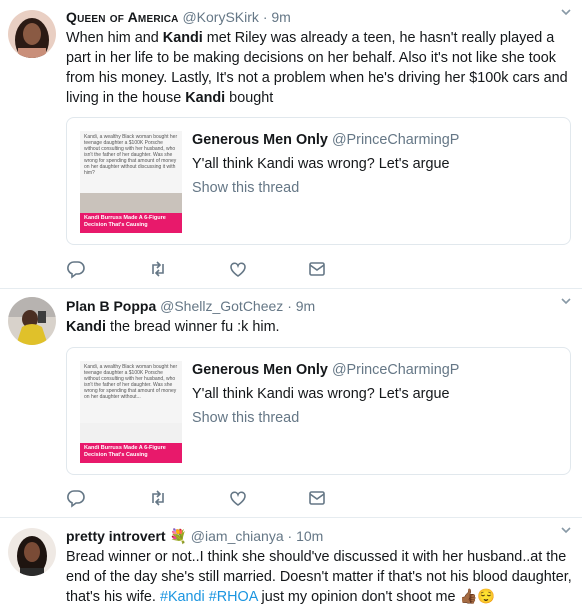 This screenshot has width=582, height=607. What do you see at coordinates (309, 536) in the screenshot?
I see `timestamp: 10m` at bounding box center [309, 536].